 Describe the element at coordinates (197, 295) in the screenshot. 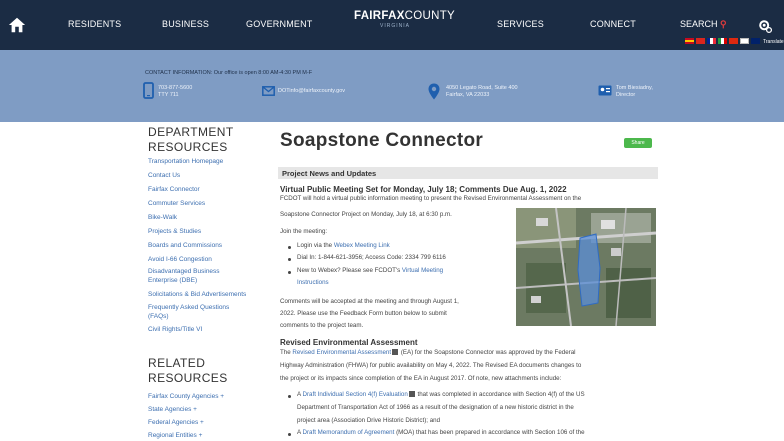

I see `sidebar-link-solicitations: Solicitations & Bid Advertisements` at that location.